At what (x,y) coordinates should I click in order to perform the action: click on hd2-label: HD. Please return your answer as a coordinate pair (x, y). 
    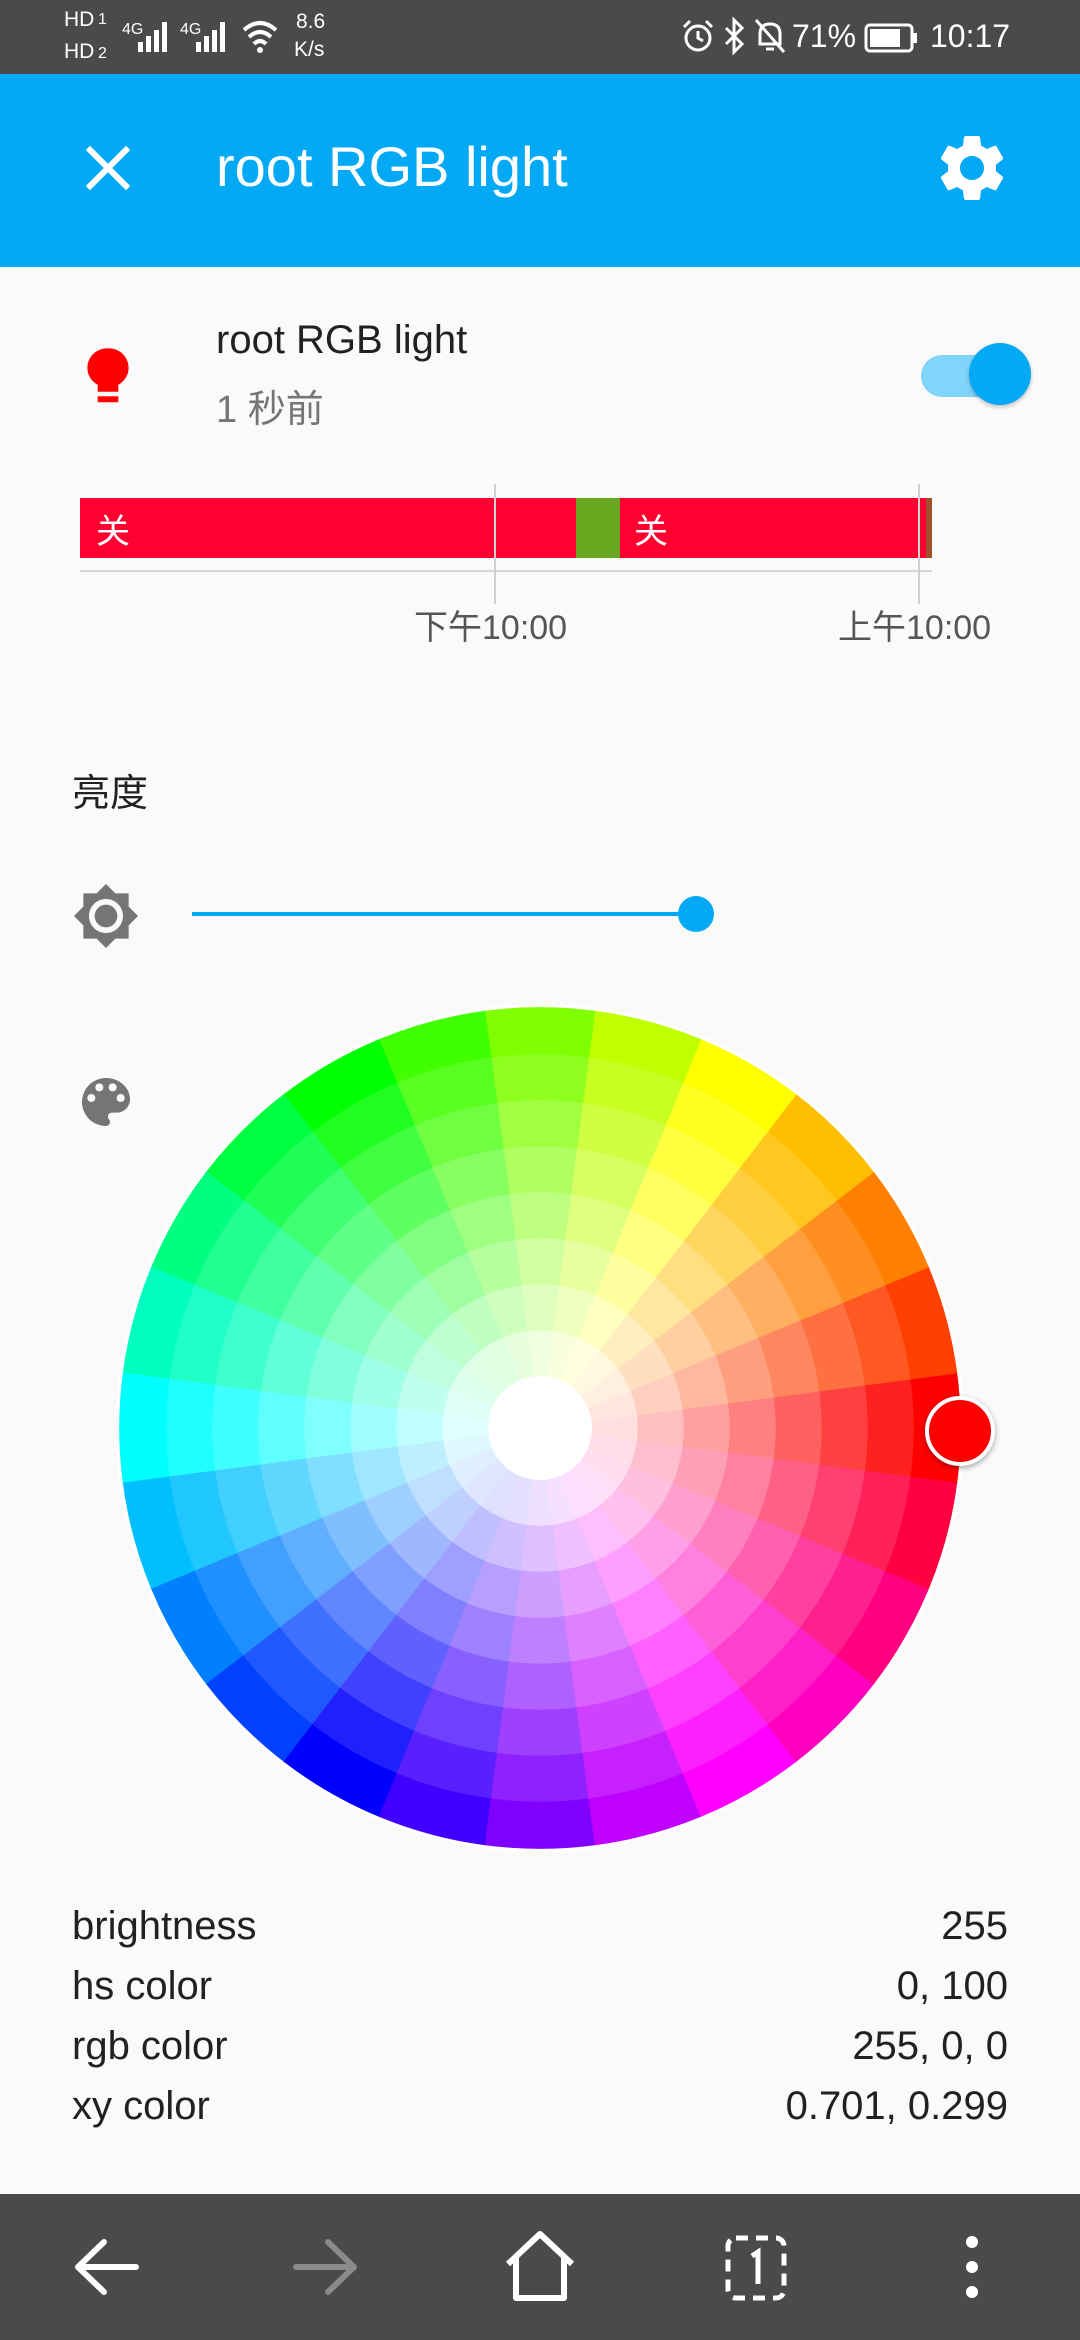
    Looking at the image, I should click on (79, 51).